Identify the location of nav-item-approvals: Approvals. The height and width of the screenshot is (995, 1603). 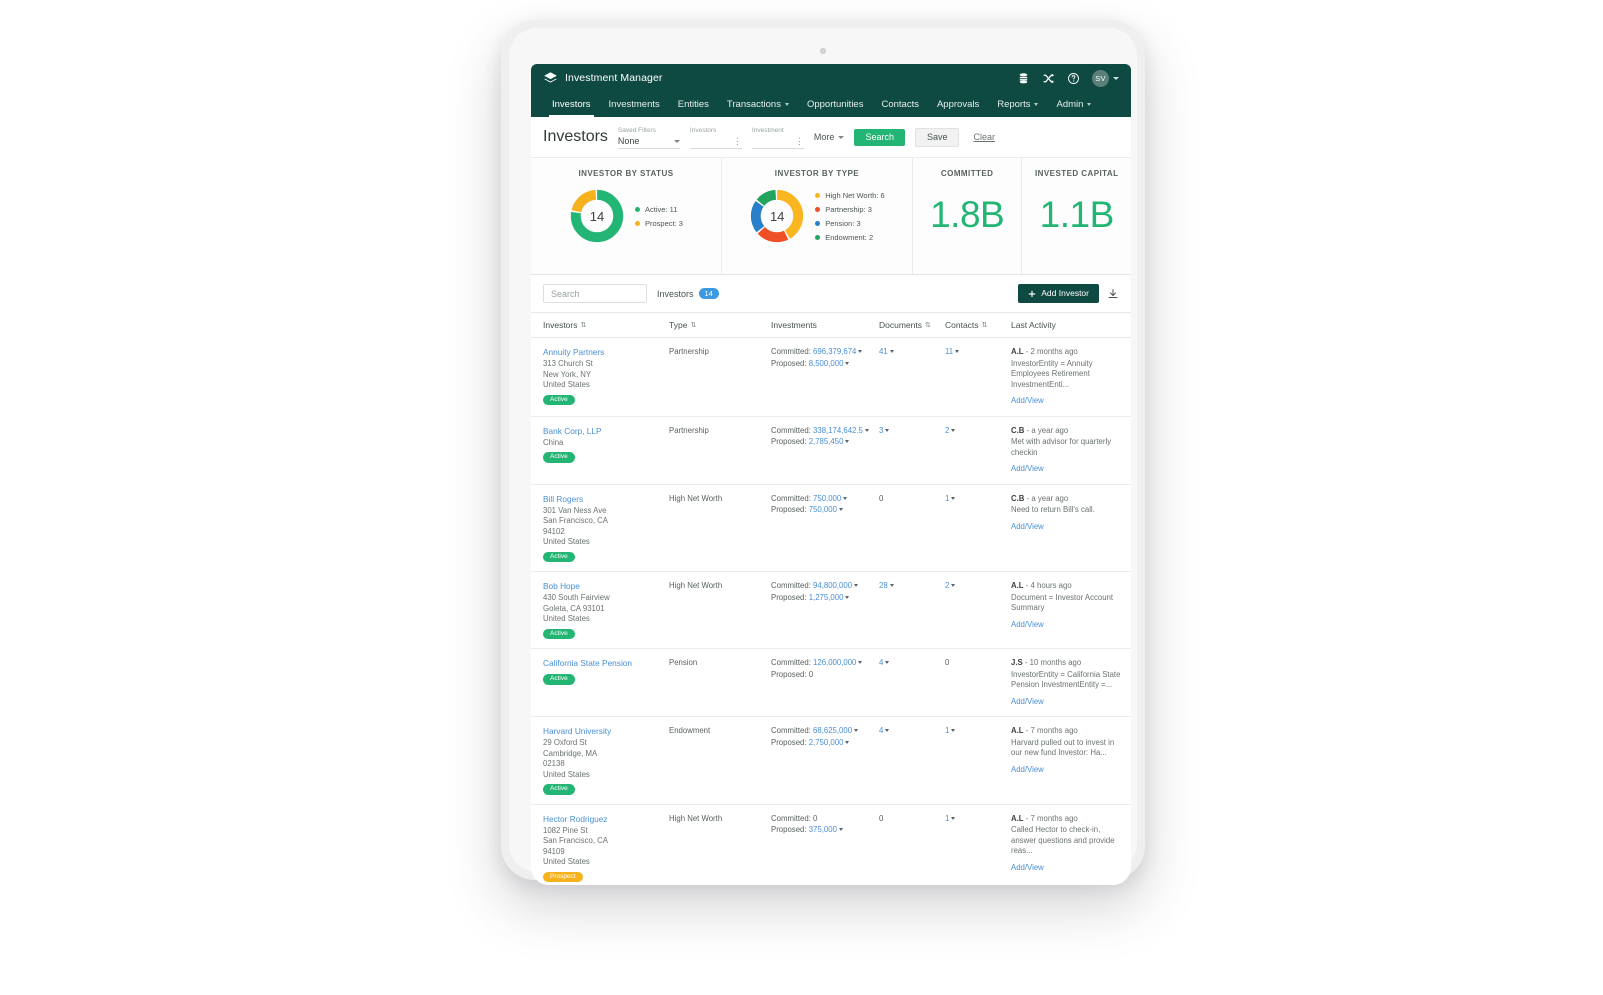
(958, 104).